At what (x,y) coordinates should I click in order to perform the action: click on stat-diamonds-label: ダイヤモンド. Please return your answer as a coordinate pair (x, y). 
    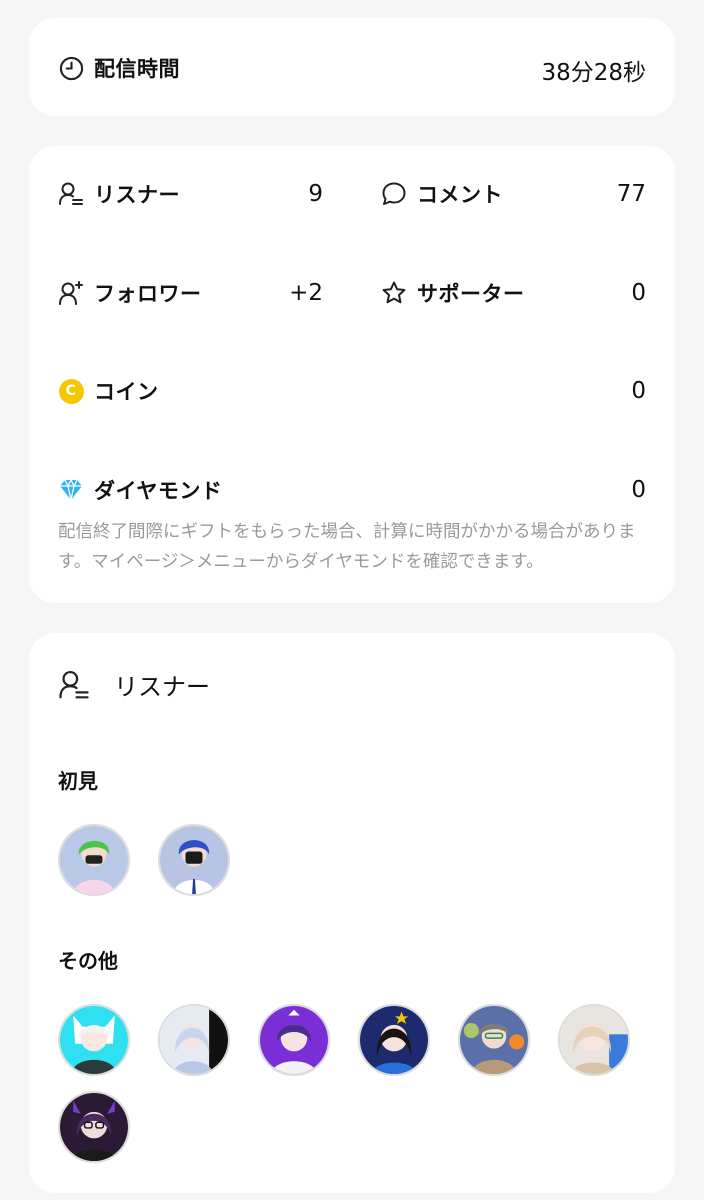
    Looking at the image, I should click on (158, 491).